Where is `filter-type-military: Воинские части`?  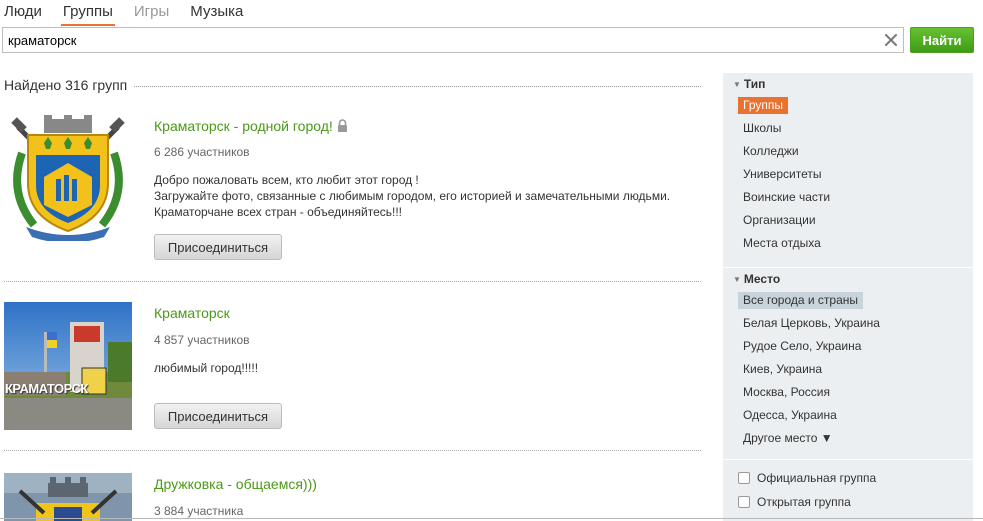 filter-type-military: Воинские части is located at coordinates (786, 197).